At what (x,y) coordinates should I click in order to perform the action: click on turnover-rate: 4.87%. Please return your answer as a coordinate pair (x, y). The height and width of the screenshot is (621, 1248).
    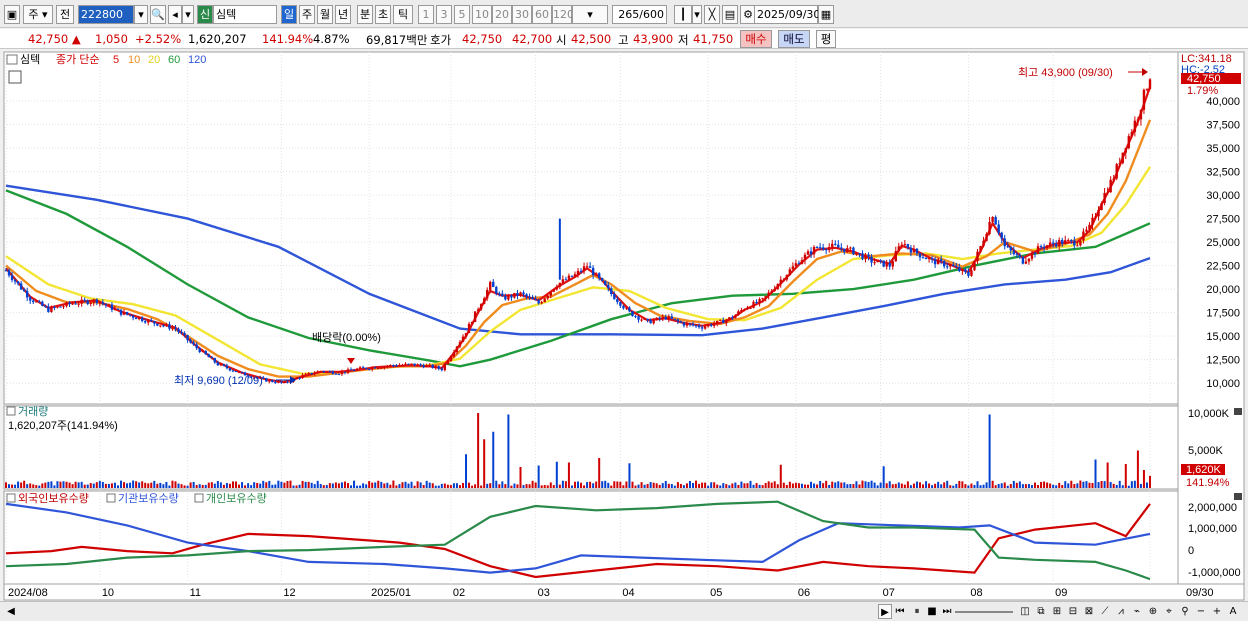
    Looking at the image, I should click on (331, 39).